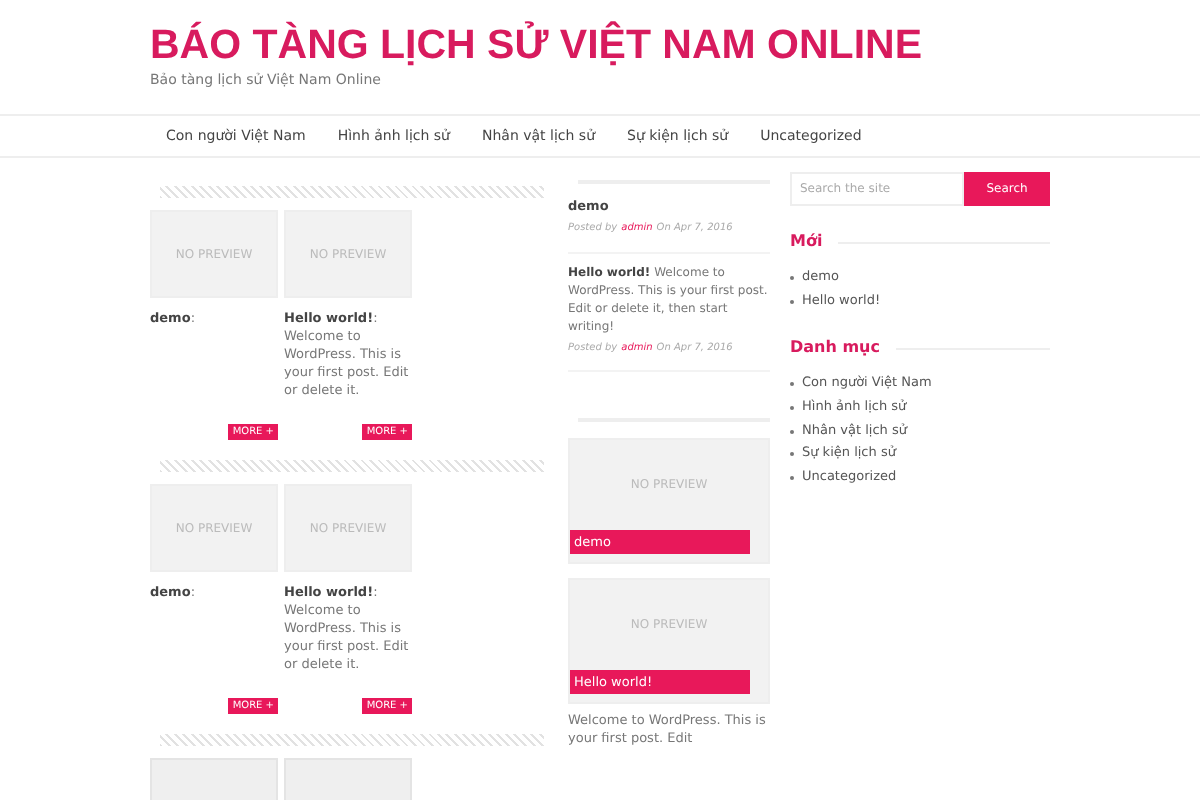 The height and width of the screenshot is (800, 1200). I want to click on site-title: BÁO TÀNG LỊCH SỬ VIỆT NAM ONLINE, so click(675, 46).